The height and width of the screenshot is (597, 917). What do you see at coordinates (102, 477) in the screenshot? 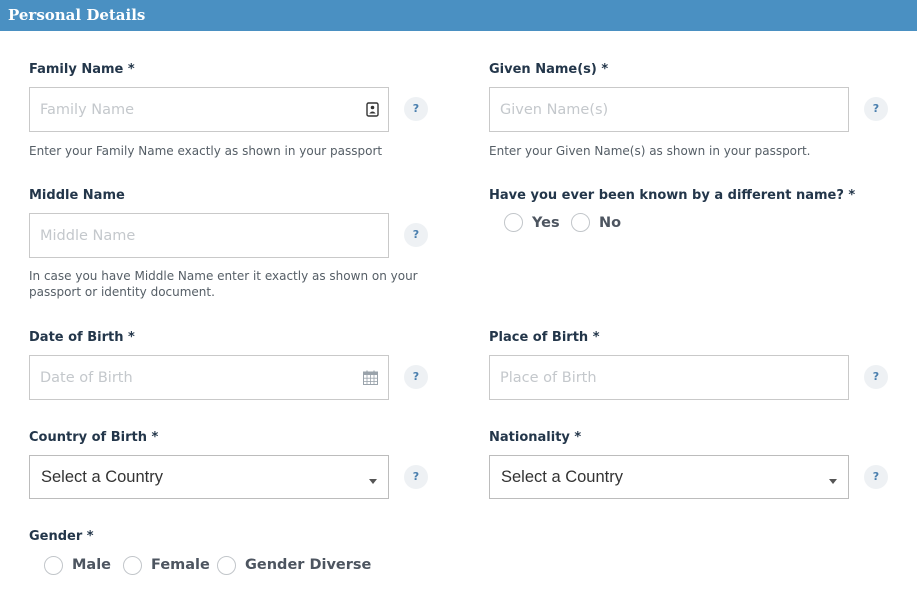
I see `country-of-birth-selected: Select a Country` at bounding box center [102, 477].